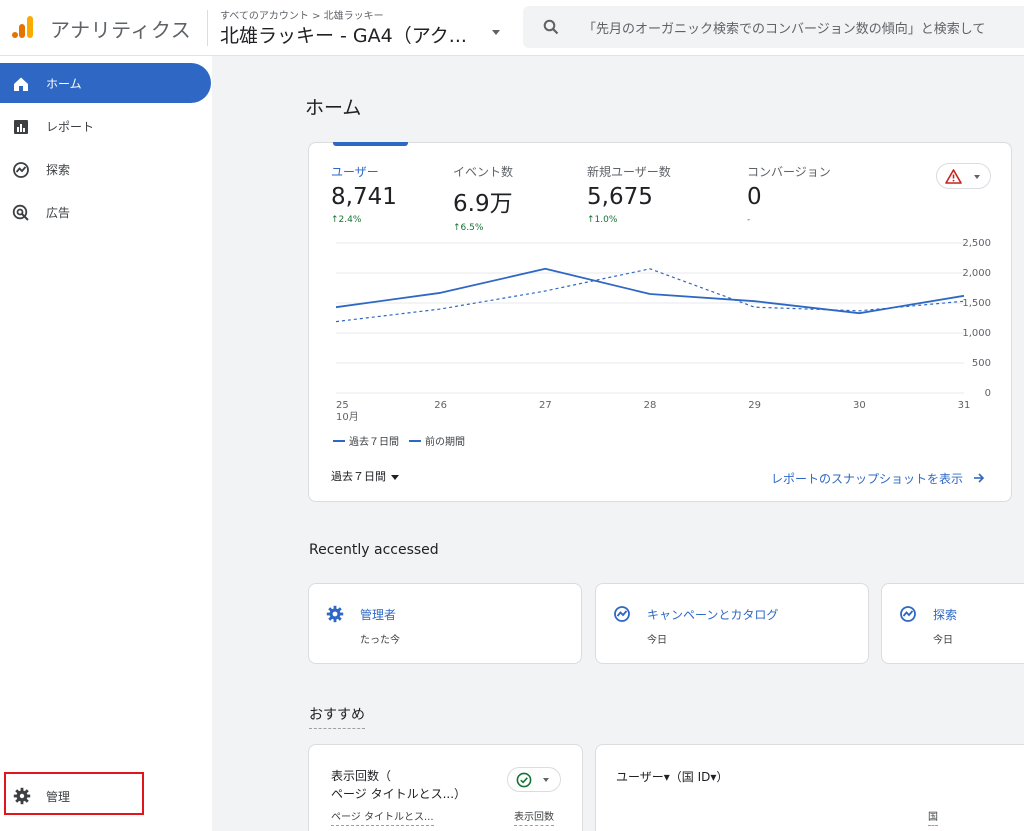 The width and height of the screenshot is (1024, 831). Describe the element at coordinates (528, 198) in the screenshot. I see `metric-events: イベント数 6.9万 ↑6.5%` at that location.